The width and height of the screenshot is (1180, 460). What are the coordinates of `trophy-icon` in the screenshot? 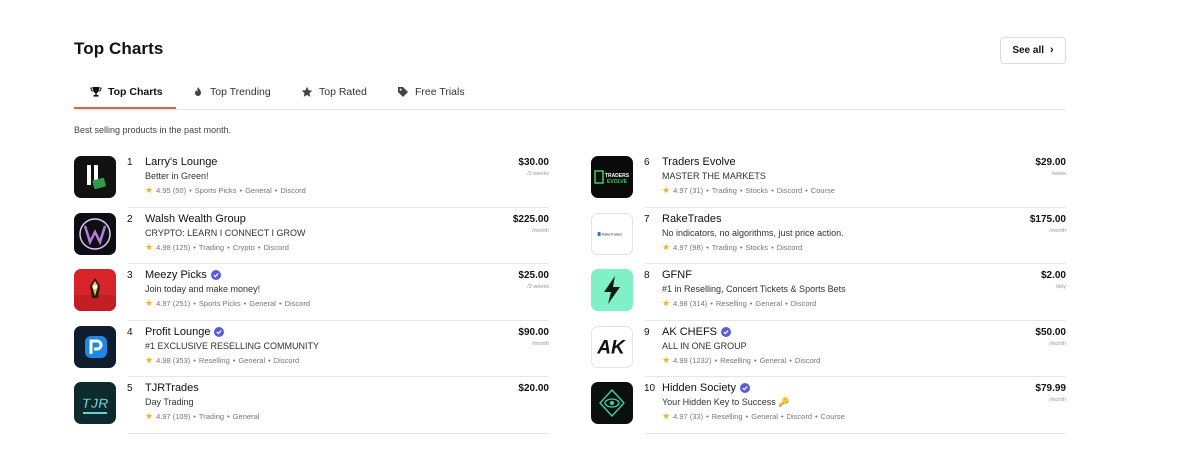 It's located at (96, 92).